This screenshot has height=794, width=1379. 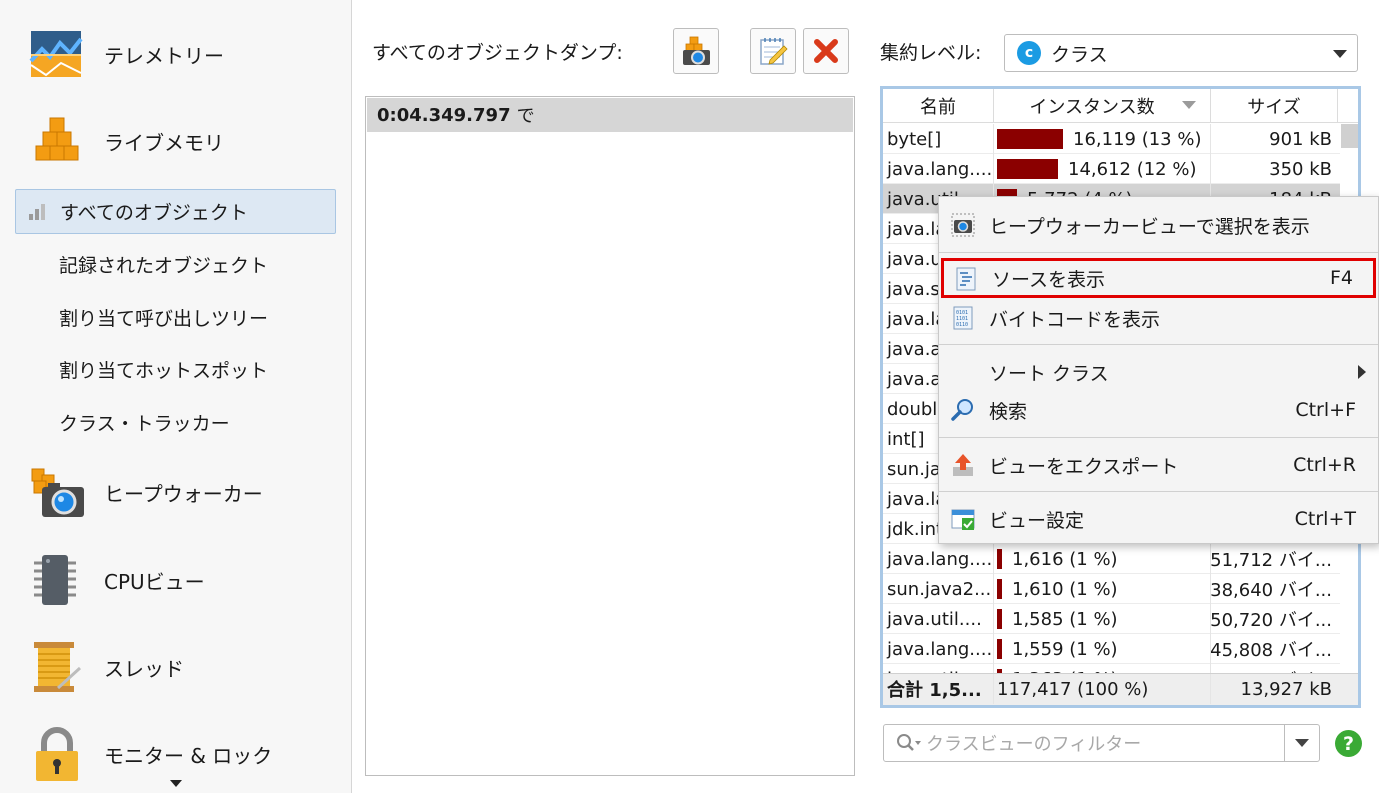 What do you see at coordinates (183, 493) in the screenshot?
I see `sidebar-section-label: ヒープウォーカー` at bounding box center [183, 493].